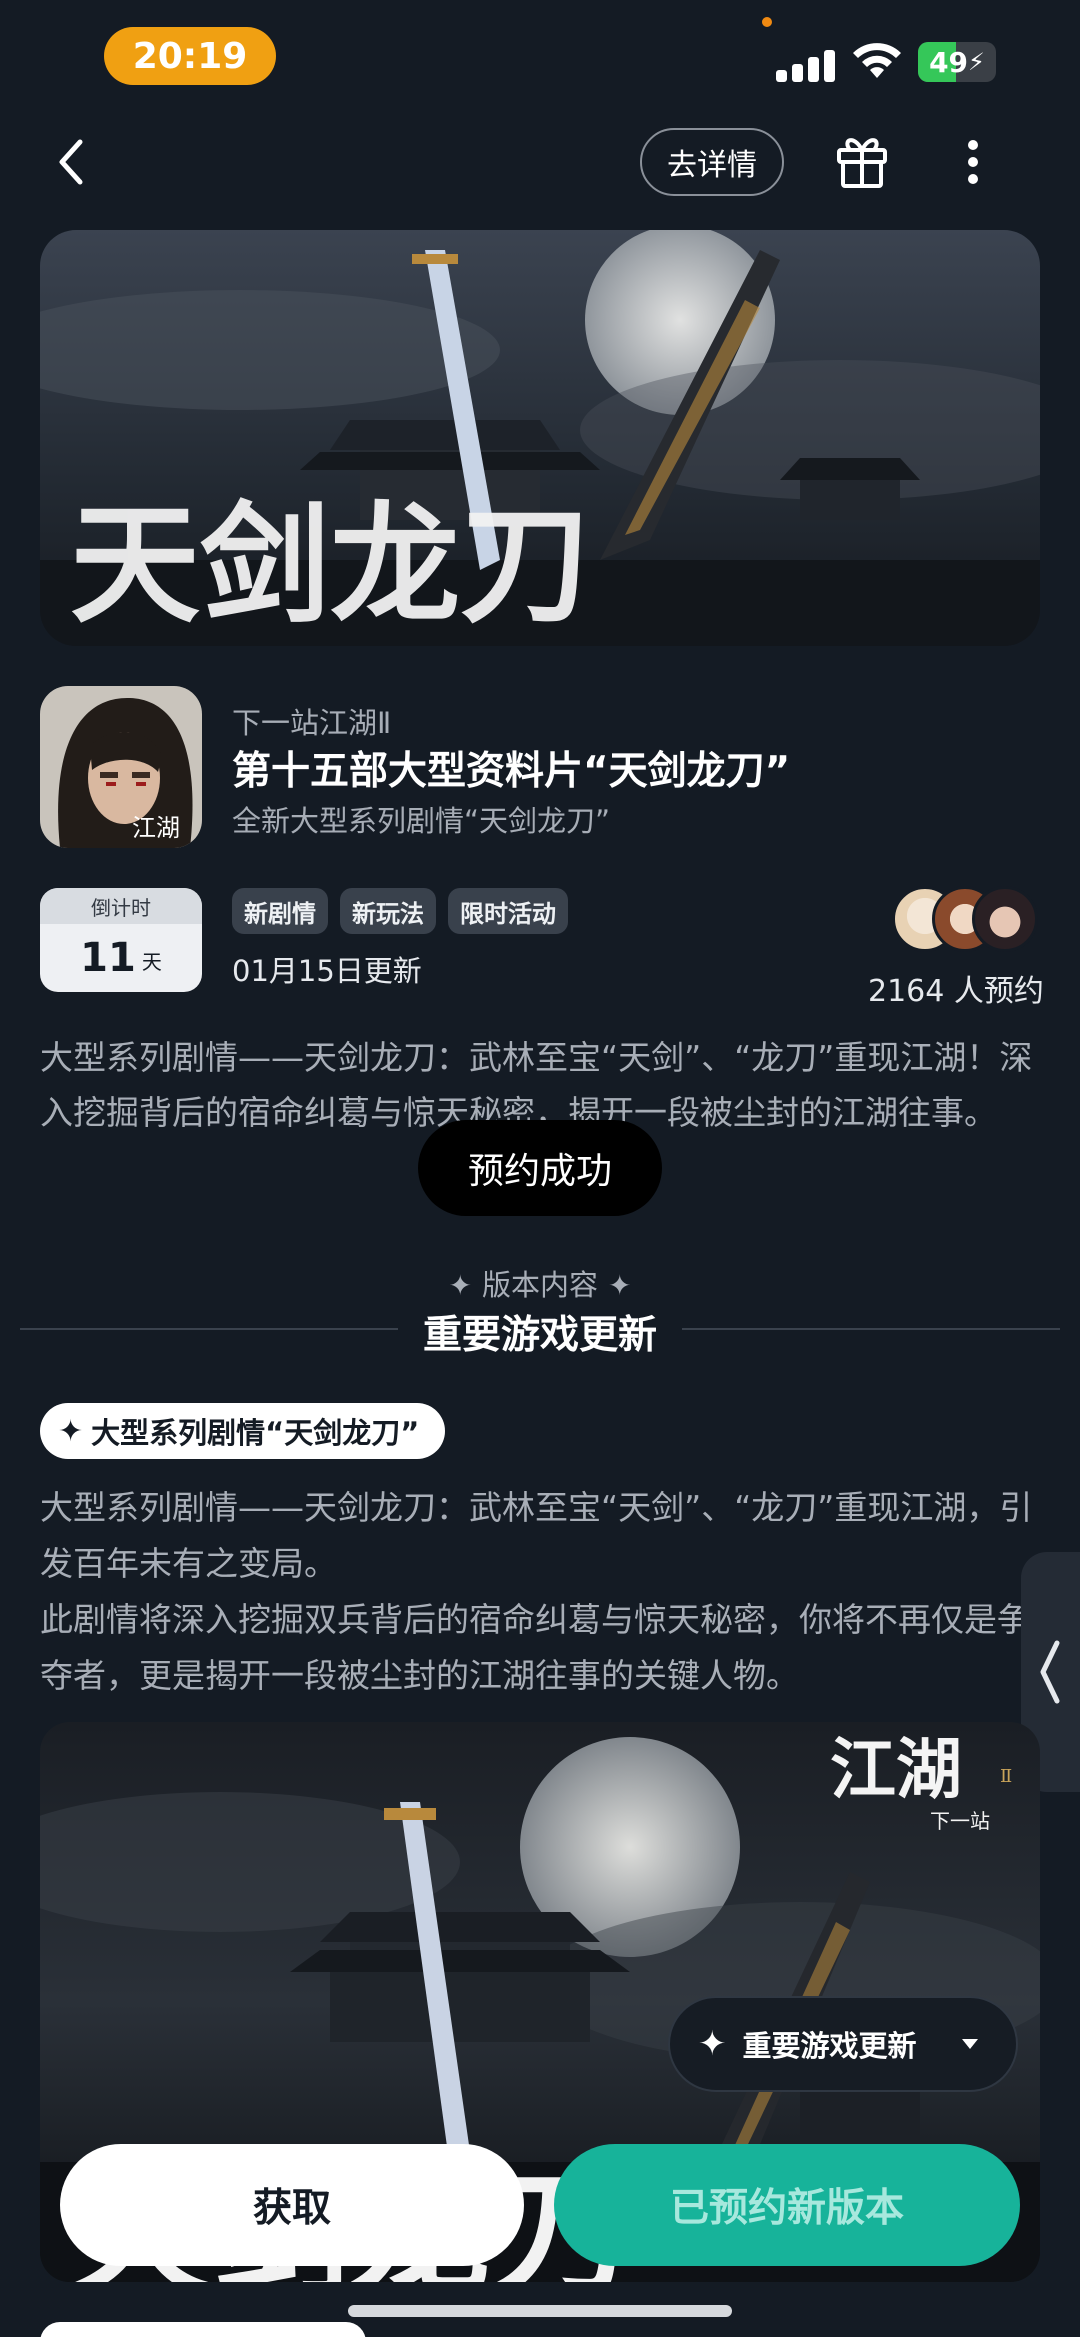 The height and width of the screenshot is (2337, 1080). What do you see at coordinates (511, 771) in the screenshot?
I see `update-title: 第十五部大型资料片“天剑龙刀”` at bounding box center [511, 771].